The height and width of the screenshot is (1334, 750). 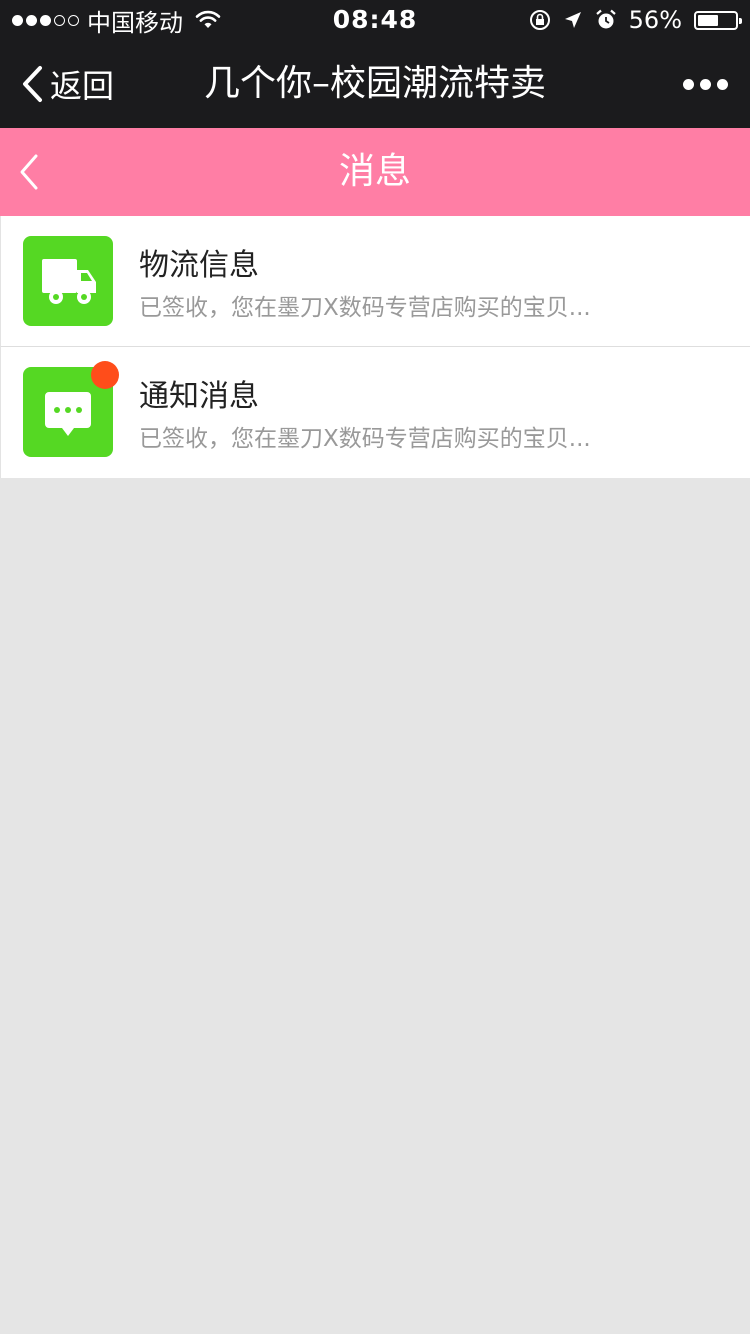 I want to click on chevron-left-icon, so click(x=32, y=84).